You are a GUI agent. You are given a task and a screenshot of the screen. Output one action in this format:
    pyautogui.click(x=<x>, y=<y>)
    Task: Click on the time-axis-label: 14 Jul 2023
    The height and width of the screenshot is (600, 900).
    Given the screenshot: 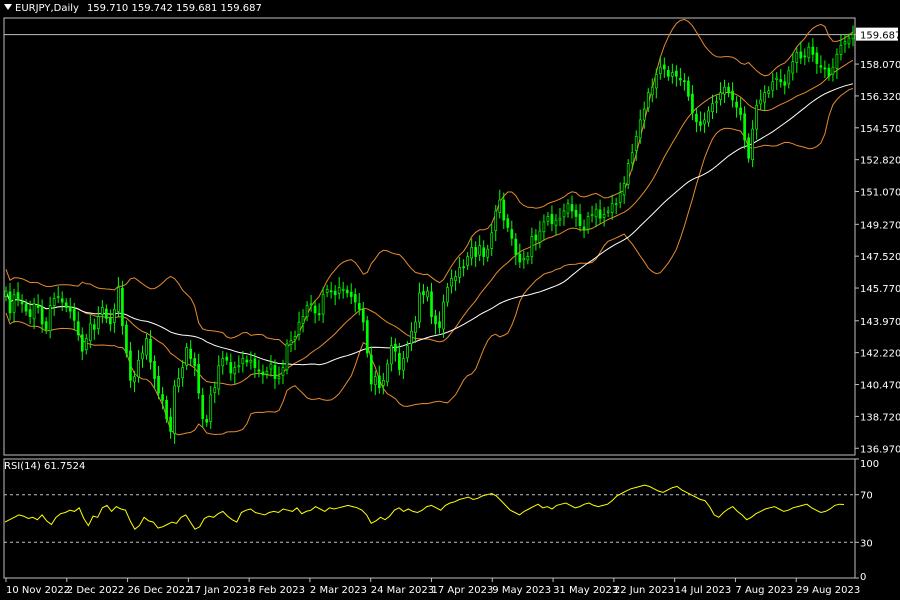 What is the action you would take?
    pyautogui.click(x=703, y=590)
    